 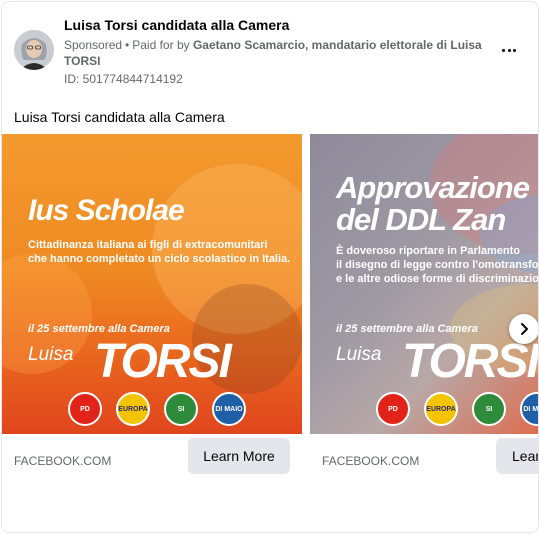 What do you see at coordinates (421, 219) in the screenshot?
I see `creative-headline: del DDL Zan` at bounding box center [421, 219].